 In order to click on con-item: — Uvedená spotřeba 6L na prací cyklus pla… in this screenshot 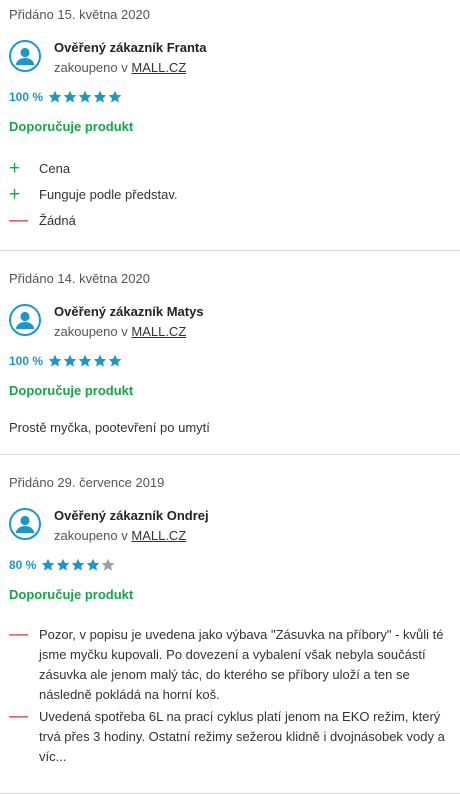, I will do `click(230, 737)`.